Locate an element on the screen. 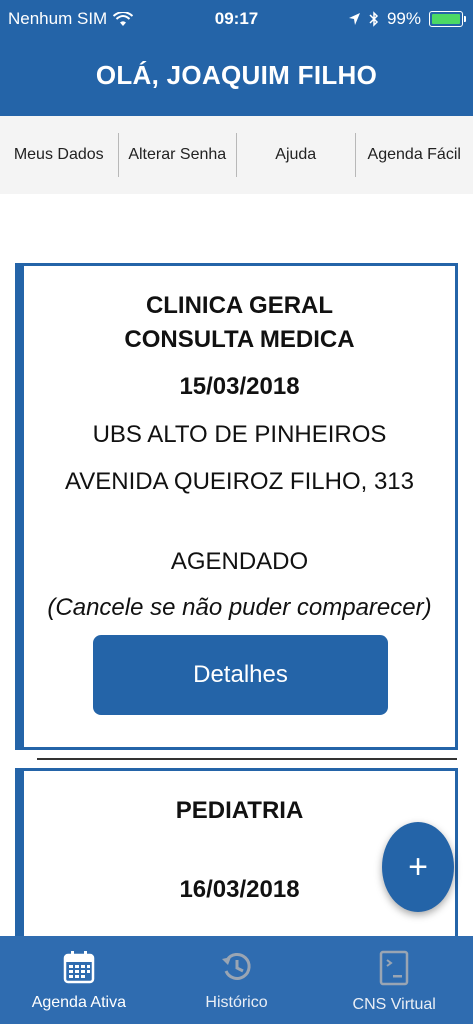 This screenshot has height=1024, width=473. location-arrow-icon is located at coordinates (354, 19).